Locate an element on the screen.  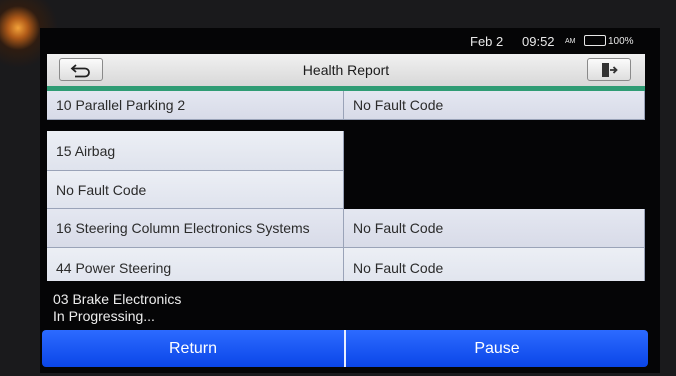
status-time: 09:52 is located at coordinates (538, 41).